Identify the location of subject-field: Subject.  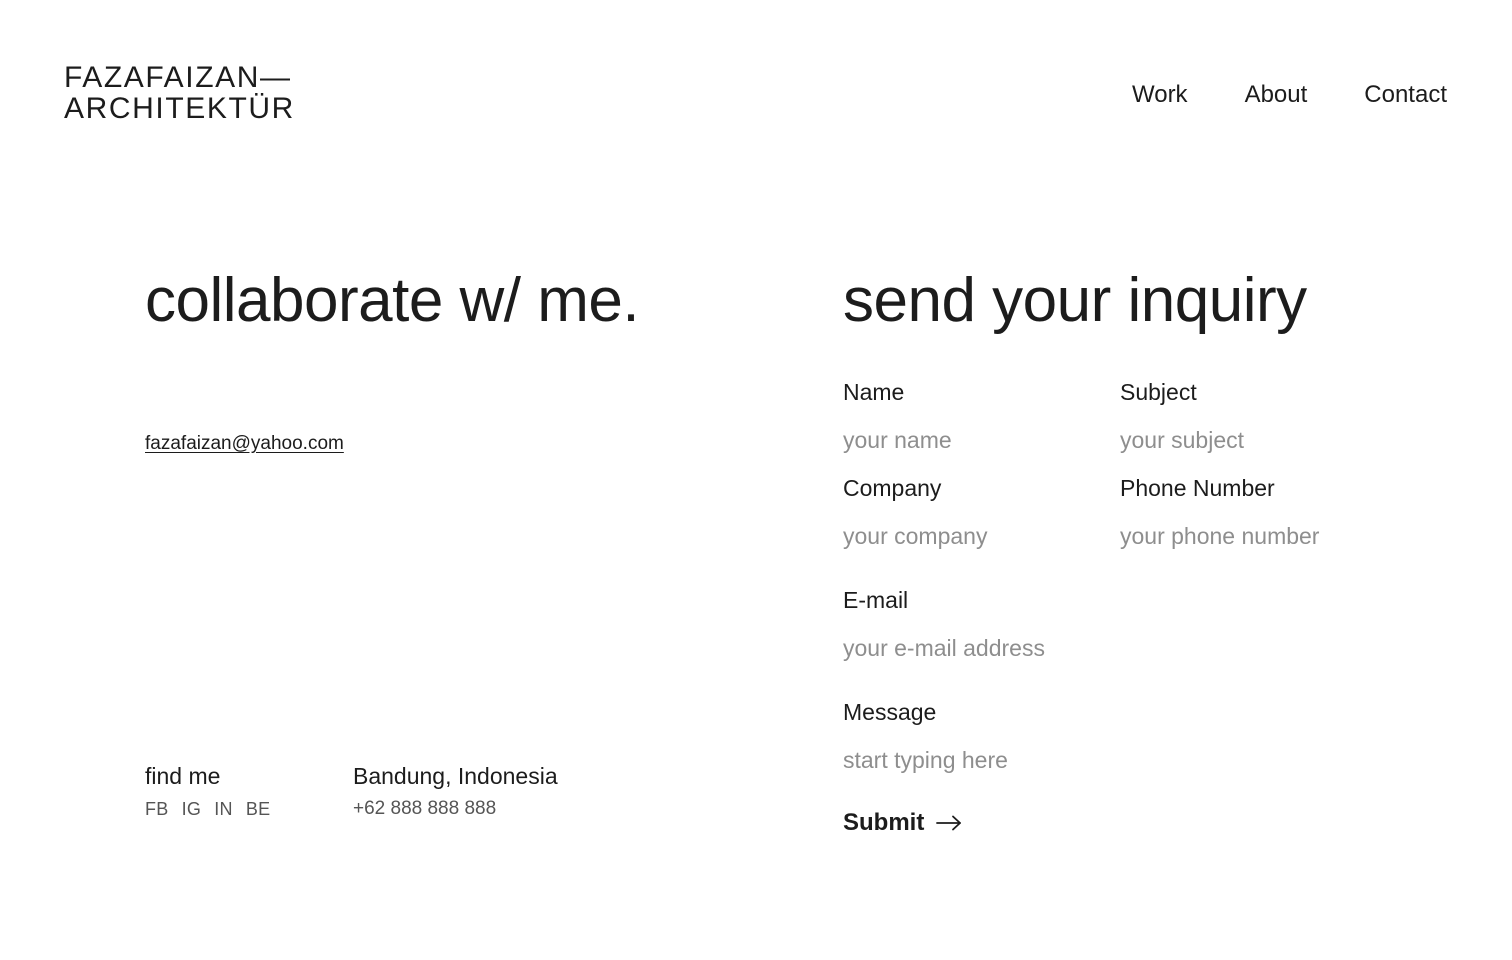
(1240, 416).